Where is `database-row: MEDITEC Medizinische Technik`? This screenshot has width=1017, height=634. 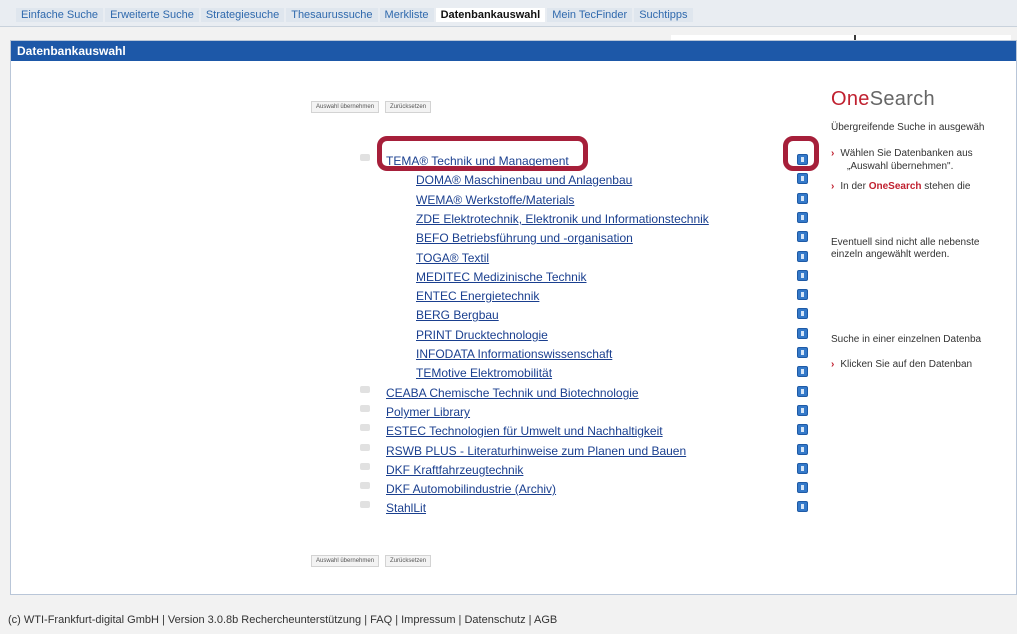 database-row: MEDITEC Medizinische Technik is located at coordinates (501, 276).